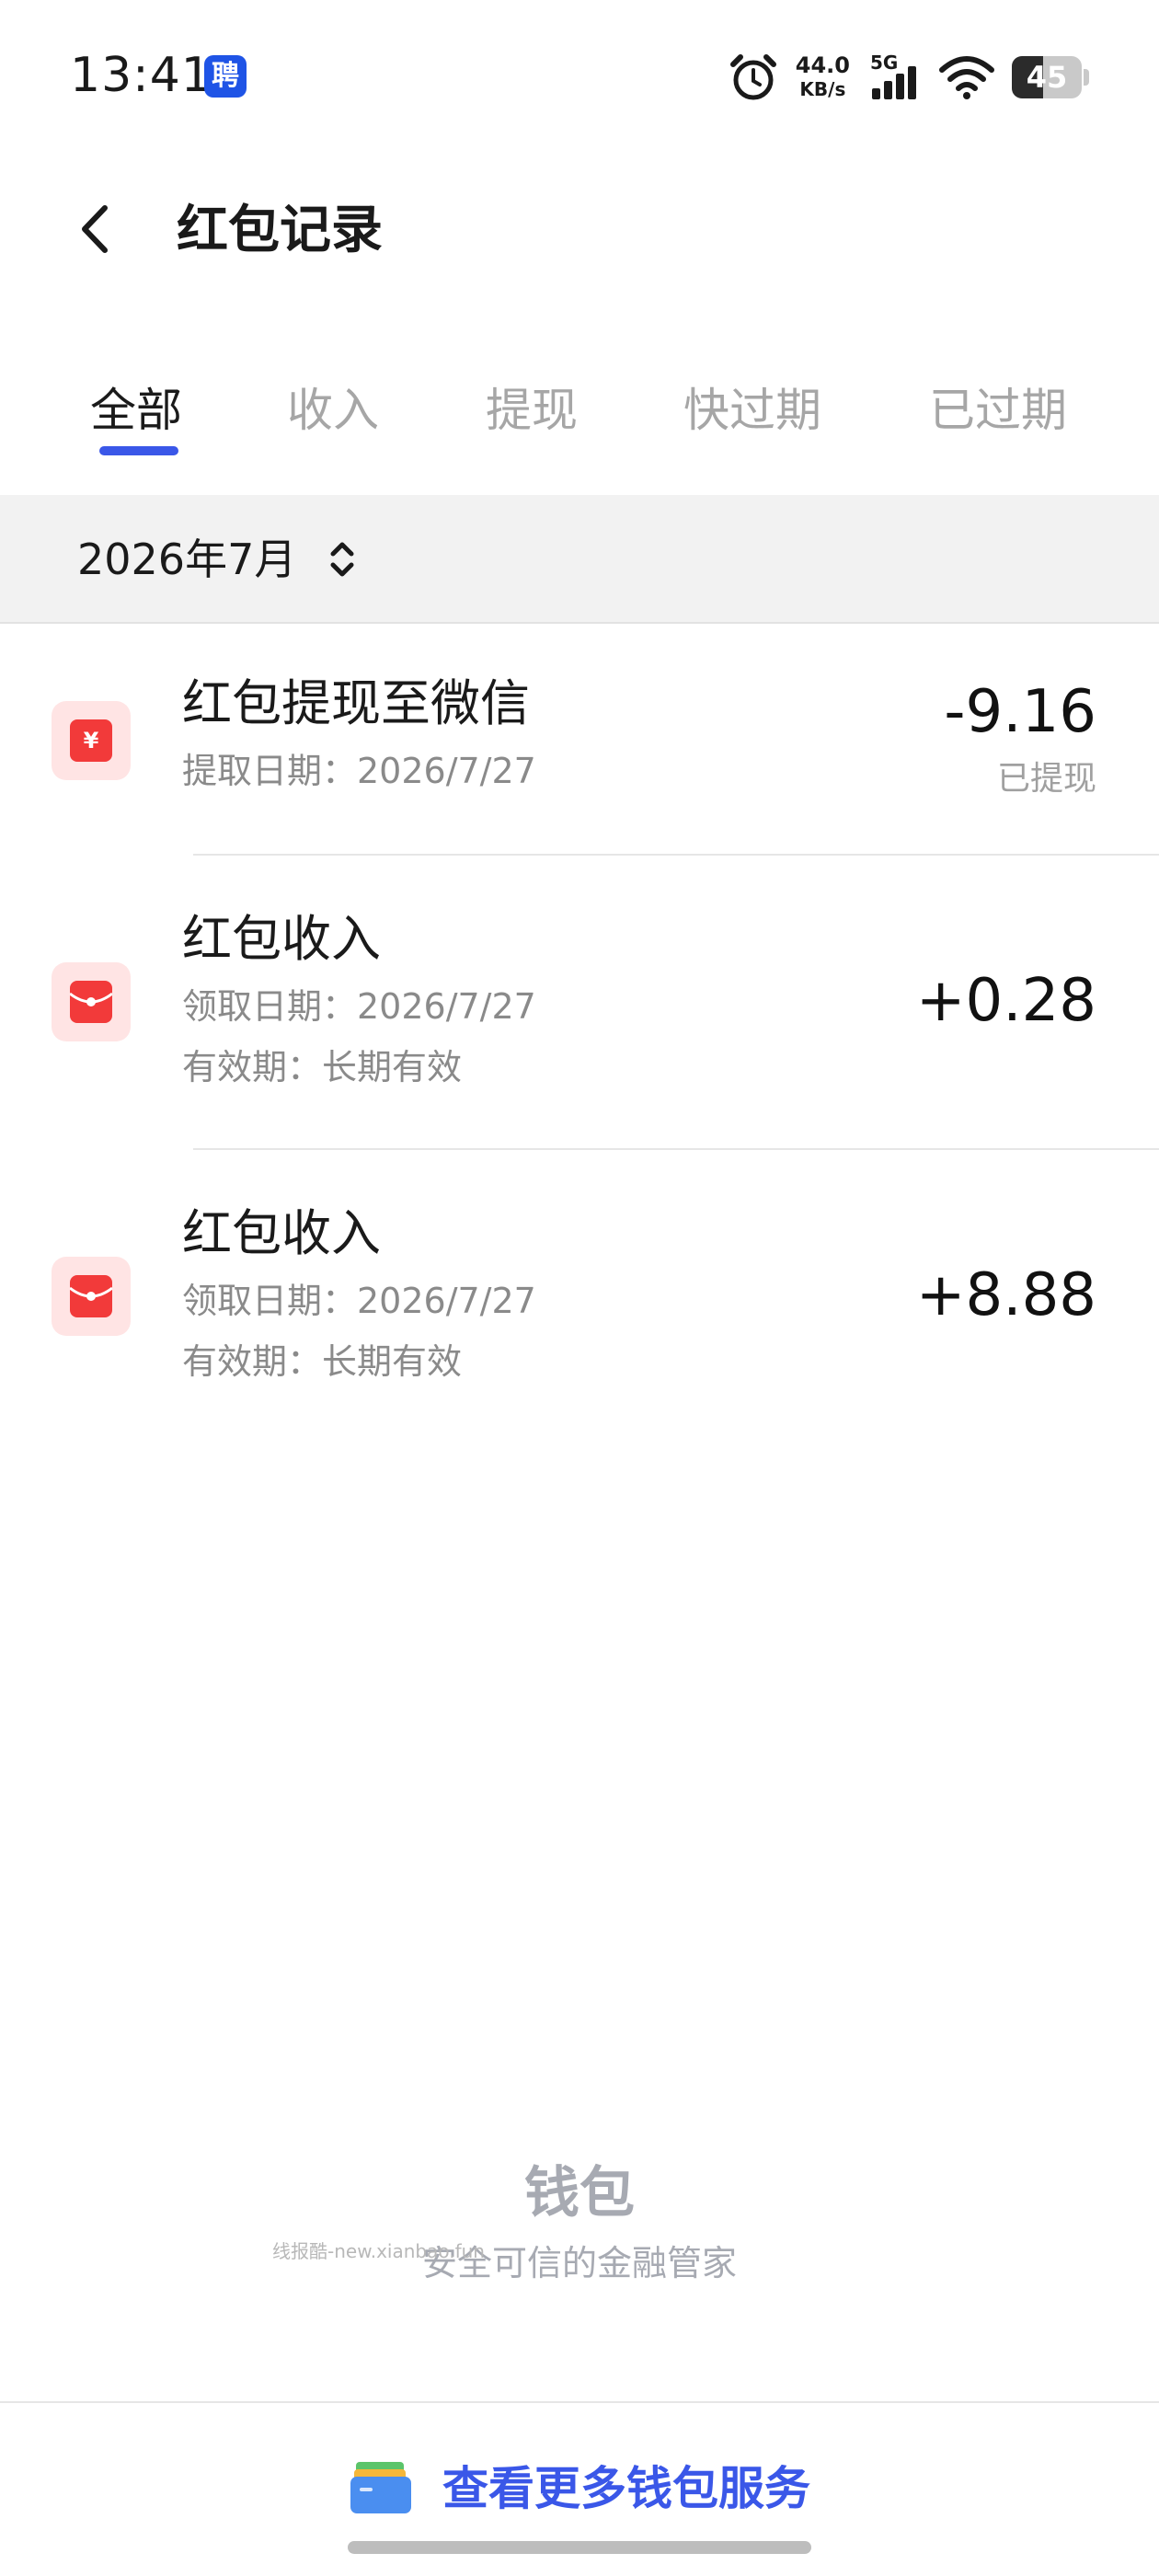 This screenshot has height=2576, width=1159. What do you see at coordinates (187, 559) in the screenshot?
I see `month-label: 2026年7月` at bounding box center [187, 559].